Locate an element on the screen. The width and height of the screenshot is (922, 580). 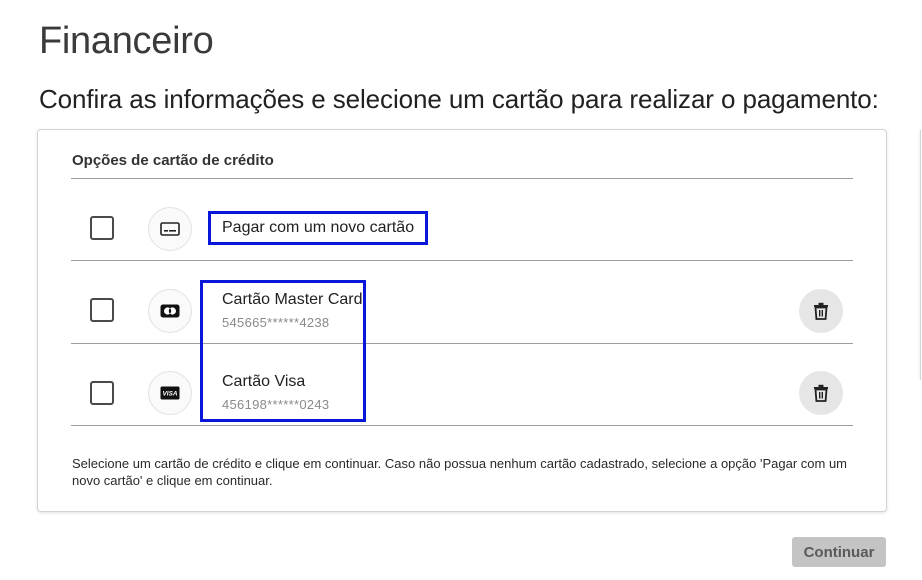
credit-card-icon is located at coordinates (170, 229).